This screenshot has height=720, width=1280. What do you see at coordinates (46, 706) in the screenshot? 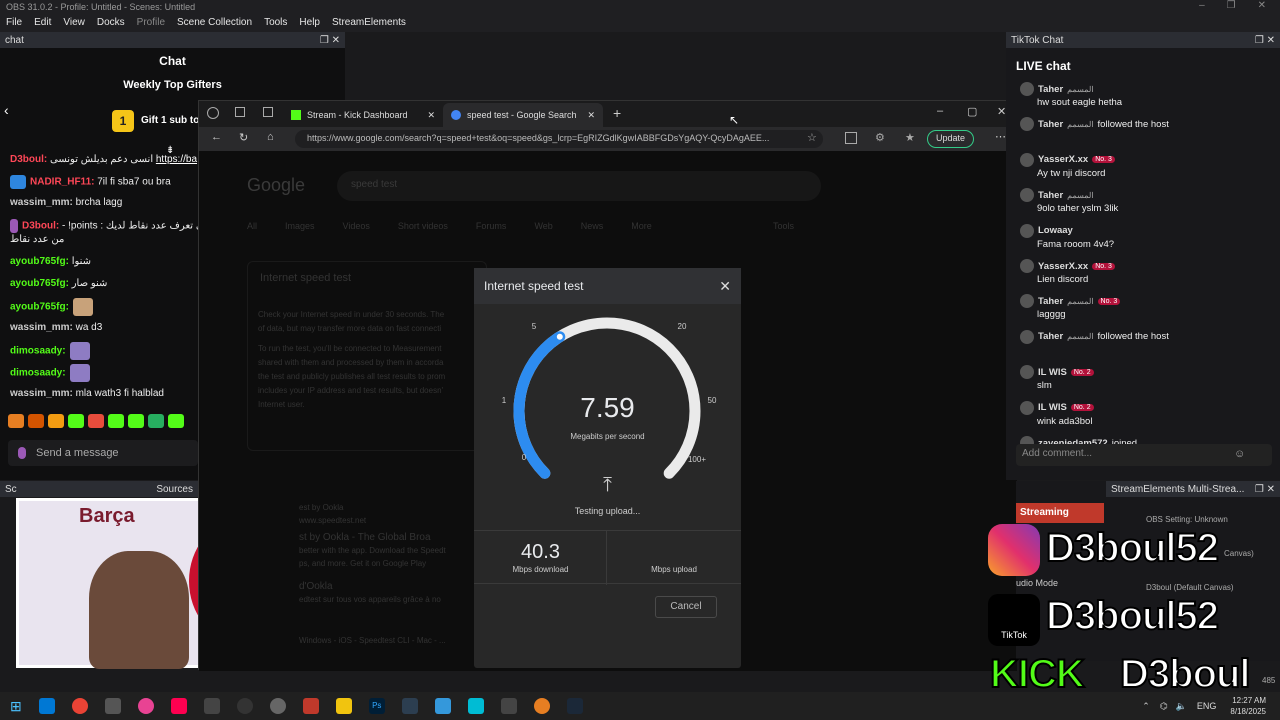
I see `edge-icon` at bounding box center [46, 706].